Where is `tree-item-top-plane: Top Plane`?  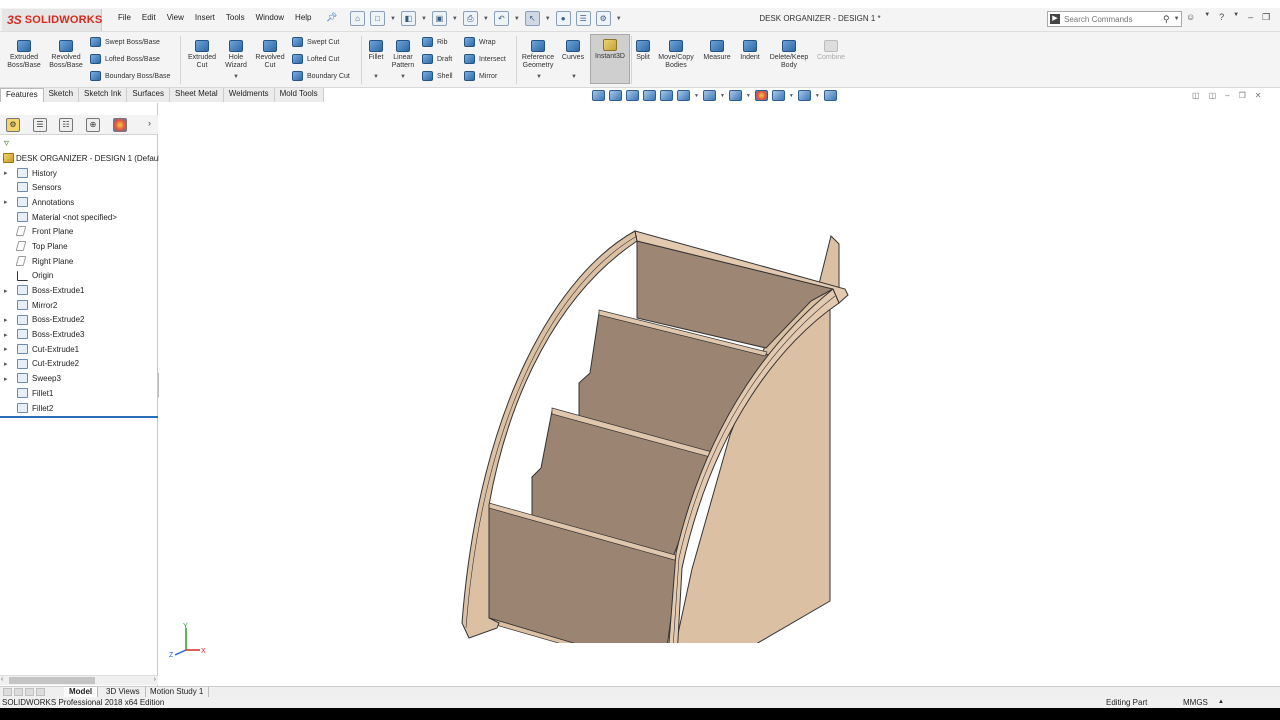
tree-item-top-plane: Top Plane is located at coordinates (79, 246).